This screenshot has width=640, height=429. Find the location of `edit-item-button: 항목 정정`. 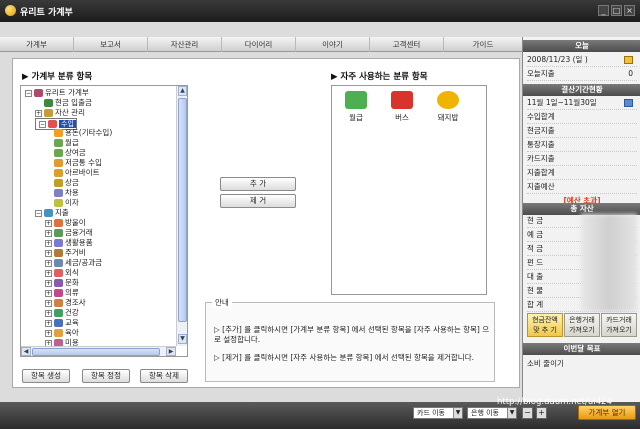

edit-item-button: 항목 정정 is located at coordinates (106, 376).